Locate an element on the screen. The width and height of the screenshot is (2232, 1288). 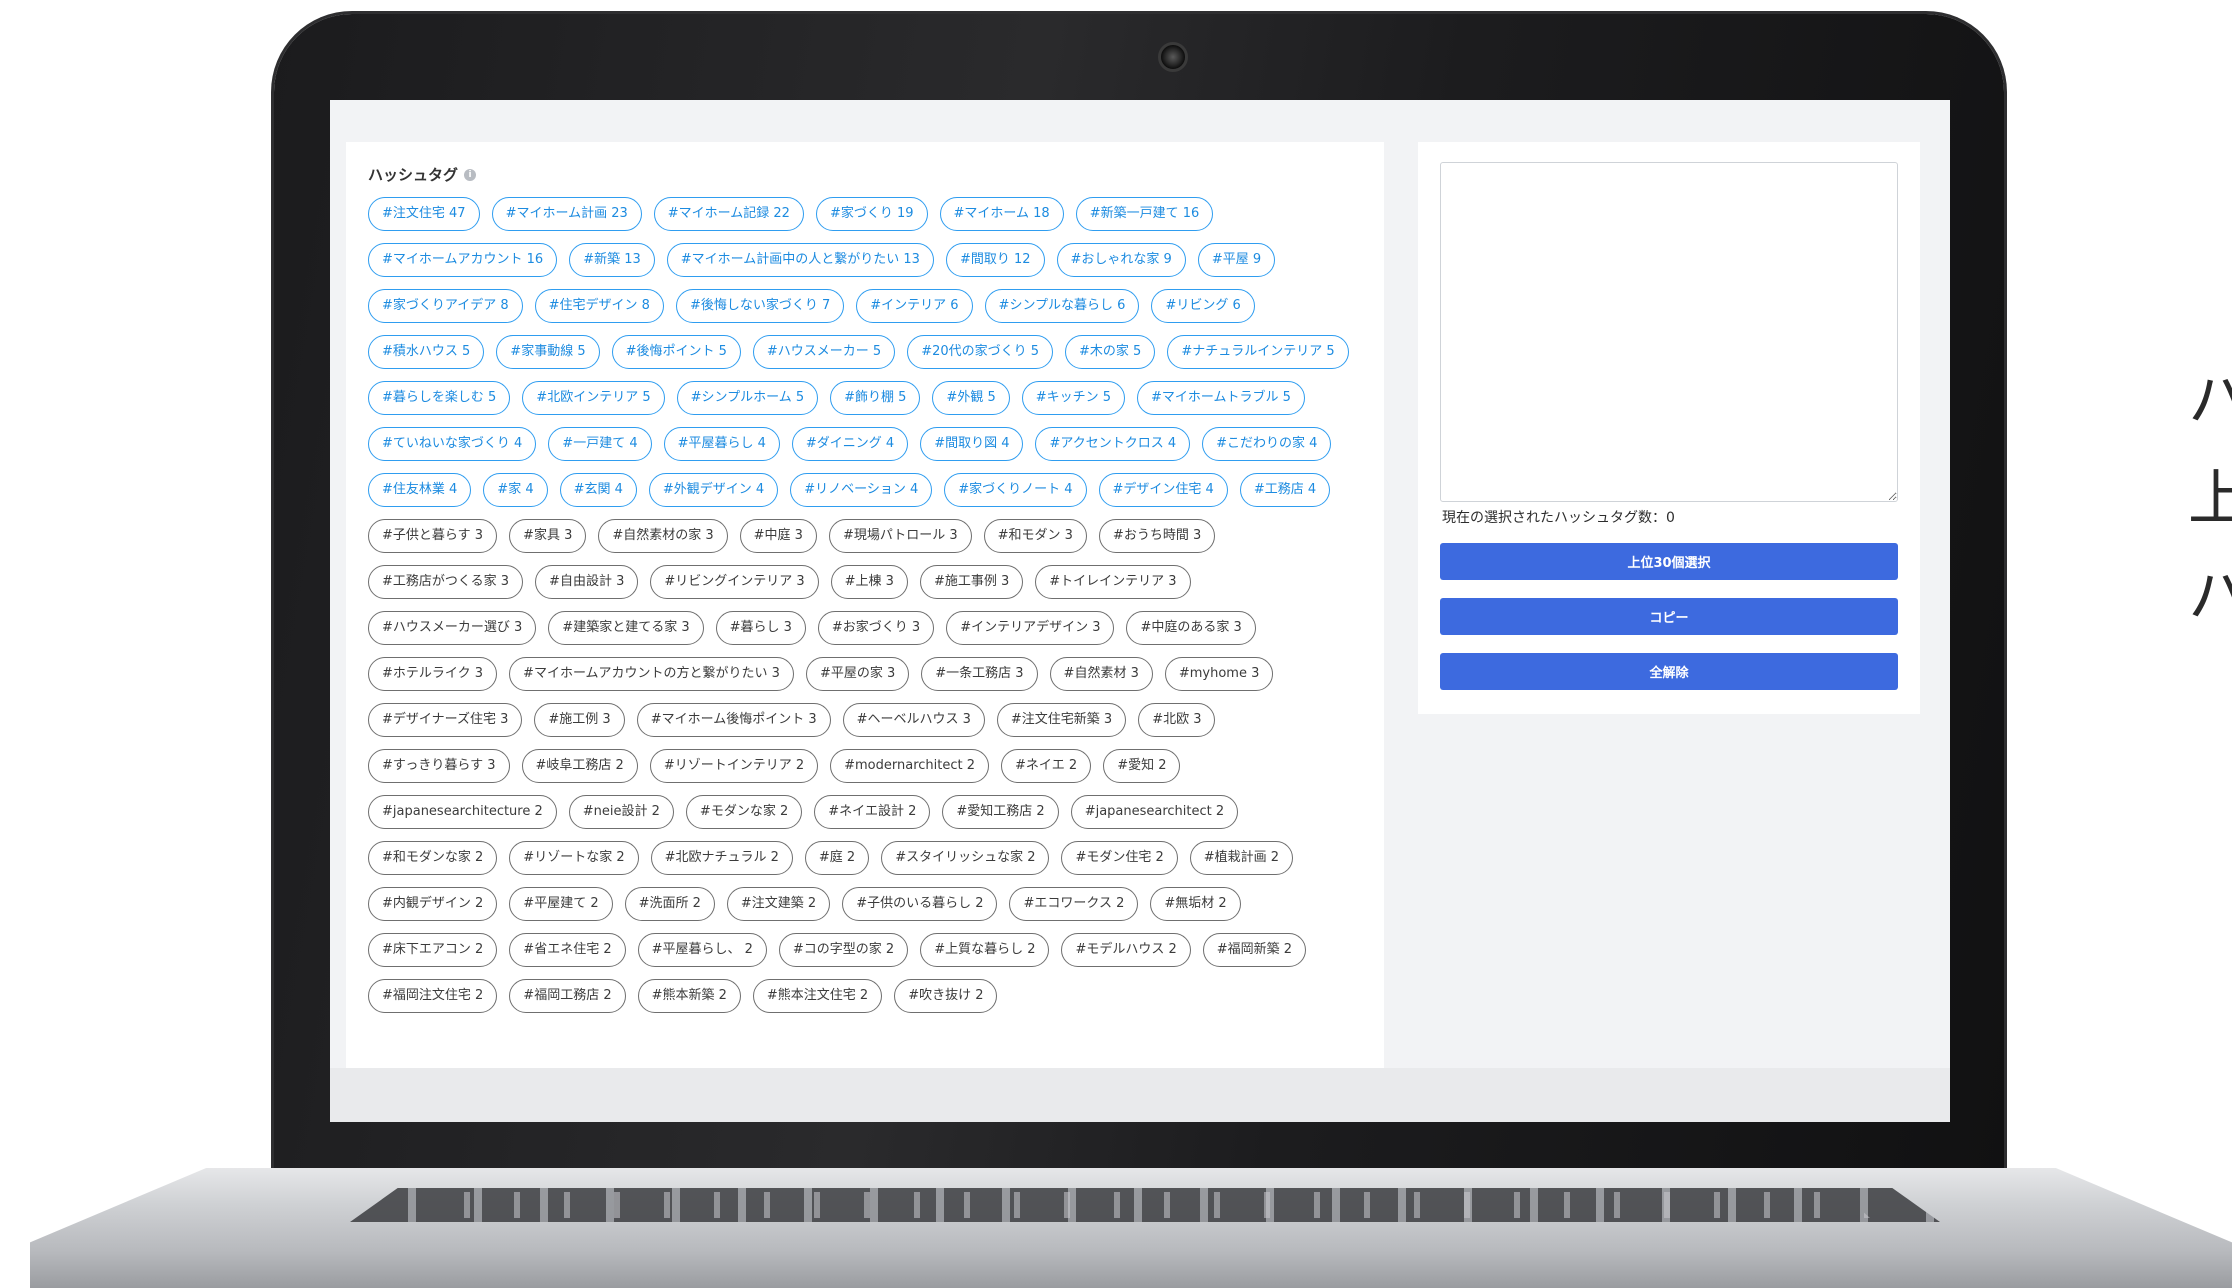
hashtag-chip: #床下エアコン 2 is located at coordinates (433, 950).